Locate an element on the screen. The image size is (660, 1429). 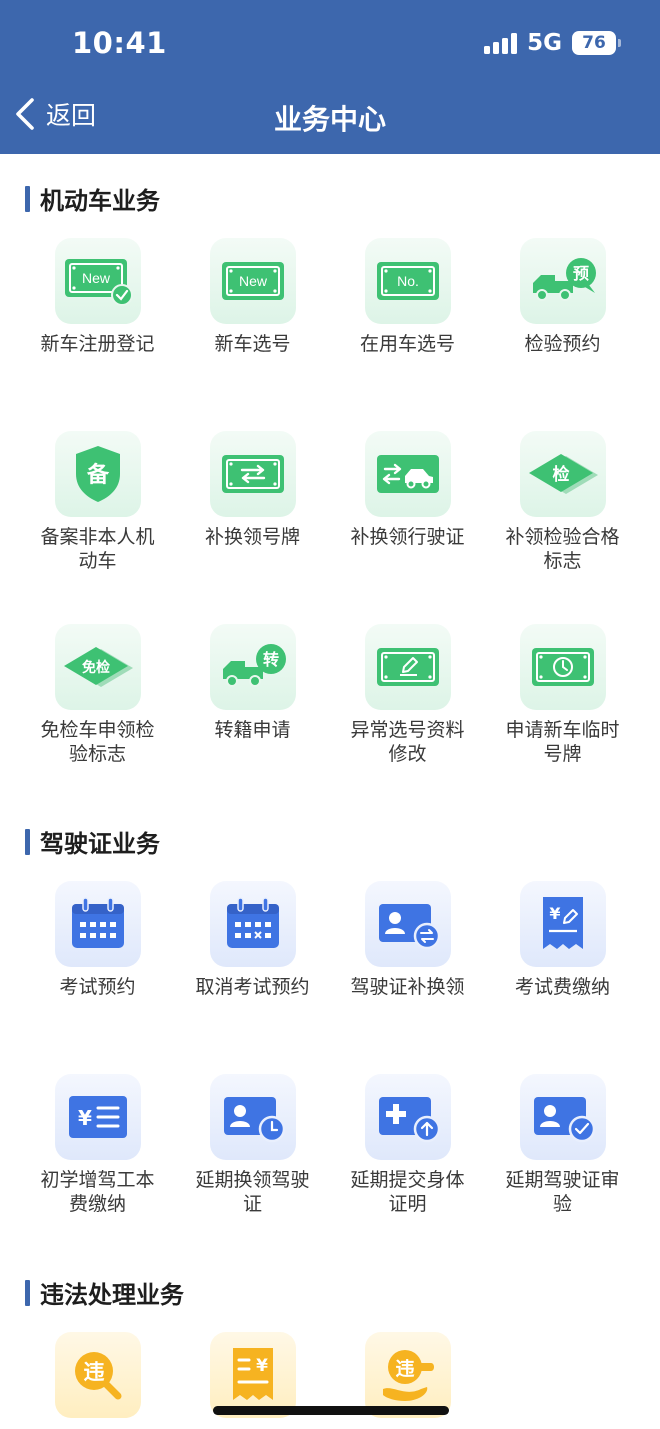
service-used-car-number: No. 在用车选号 is located at coordinates (407, 334).